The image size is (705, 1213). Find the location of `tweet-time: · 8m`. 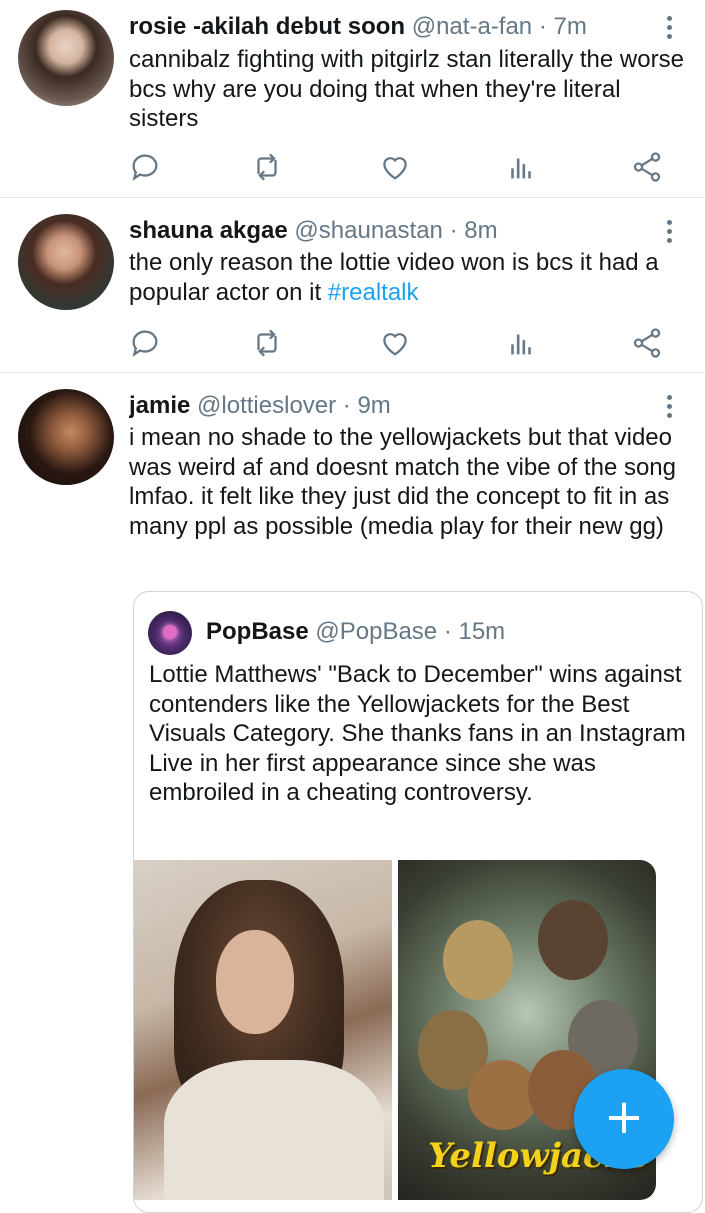

tweet-time: · 8m is located at coordinates (473, 230).